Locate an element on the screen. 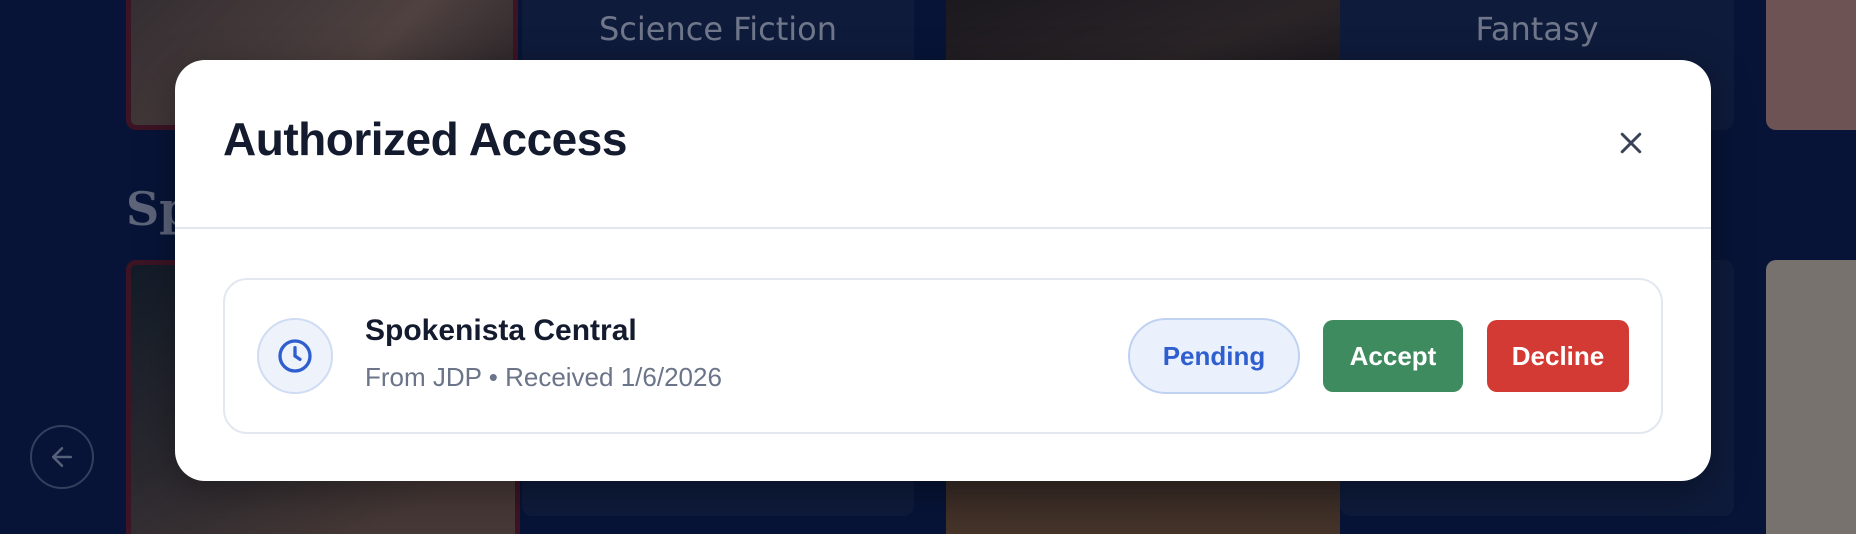 This screenshot has height=534, width=1856. request-meta: From JDP • Received 1/6/2026 is located at coordinates (543, 377).